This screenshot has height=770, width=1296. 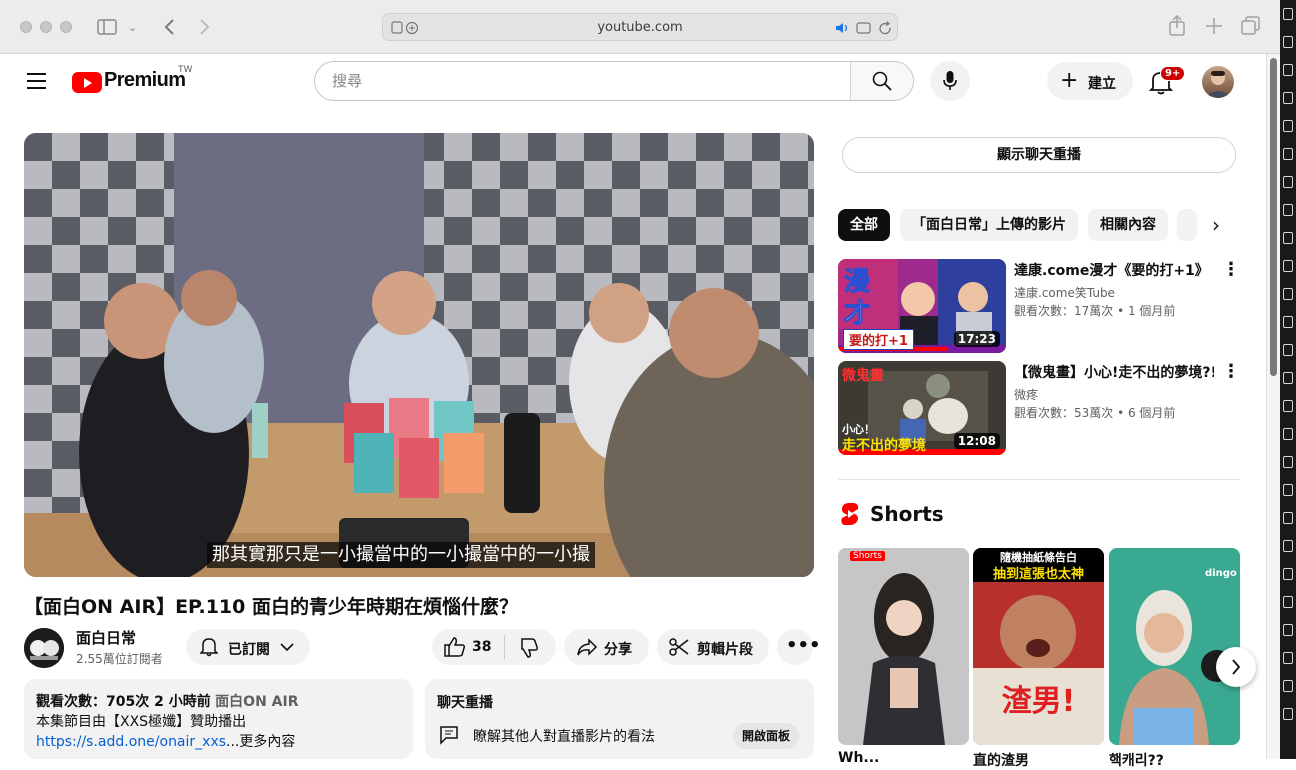 I want to click on share-arrow-icon, so click(x=587, y=647).